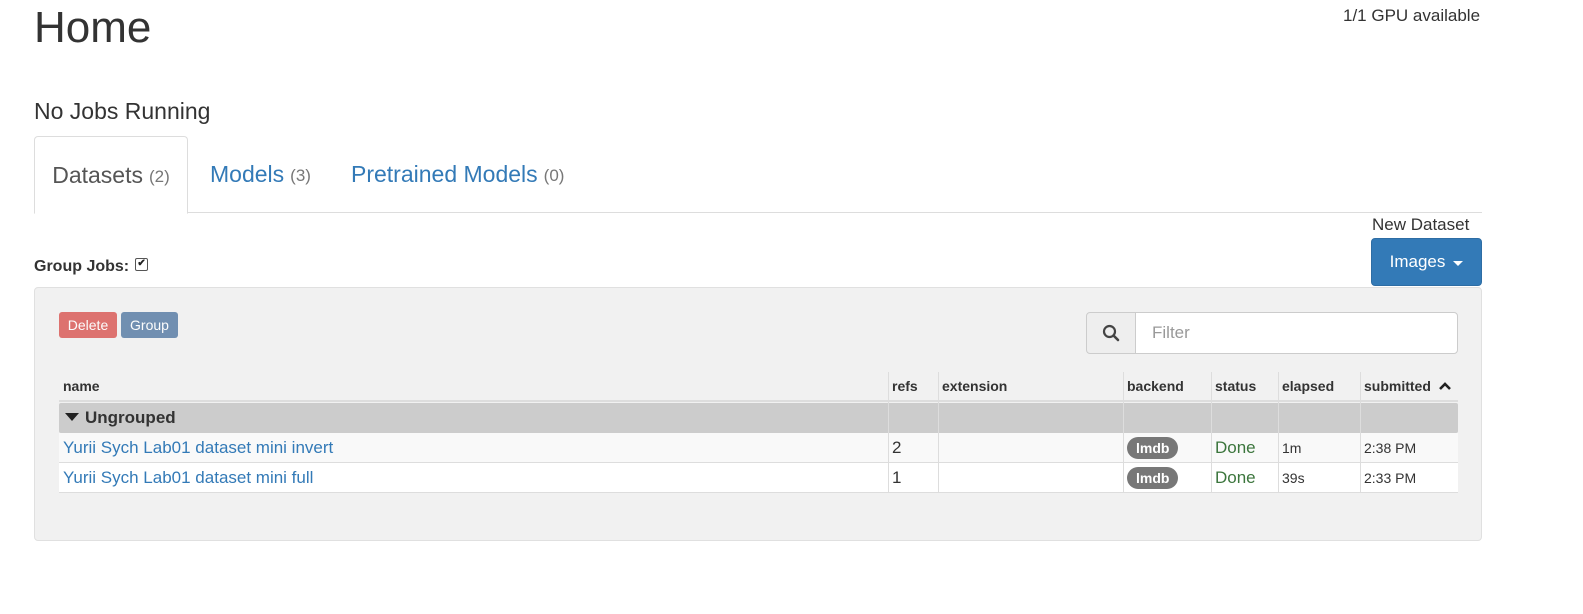 The width and height of the screenshot is (1583, 614). What do you see at coordinates (247, 173) in the screenshot?
I see `tab-label: Models` at bounding box center [247, 173].